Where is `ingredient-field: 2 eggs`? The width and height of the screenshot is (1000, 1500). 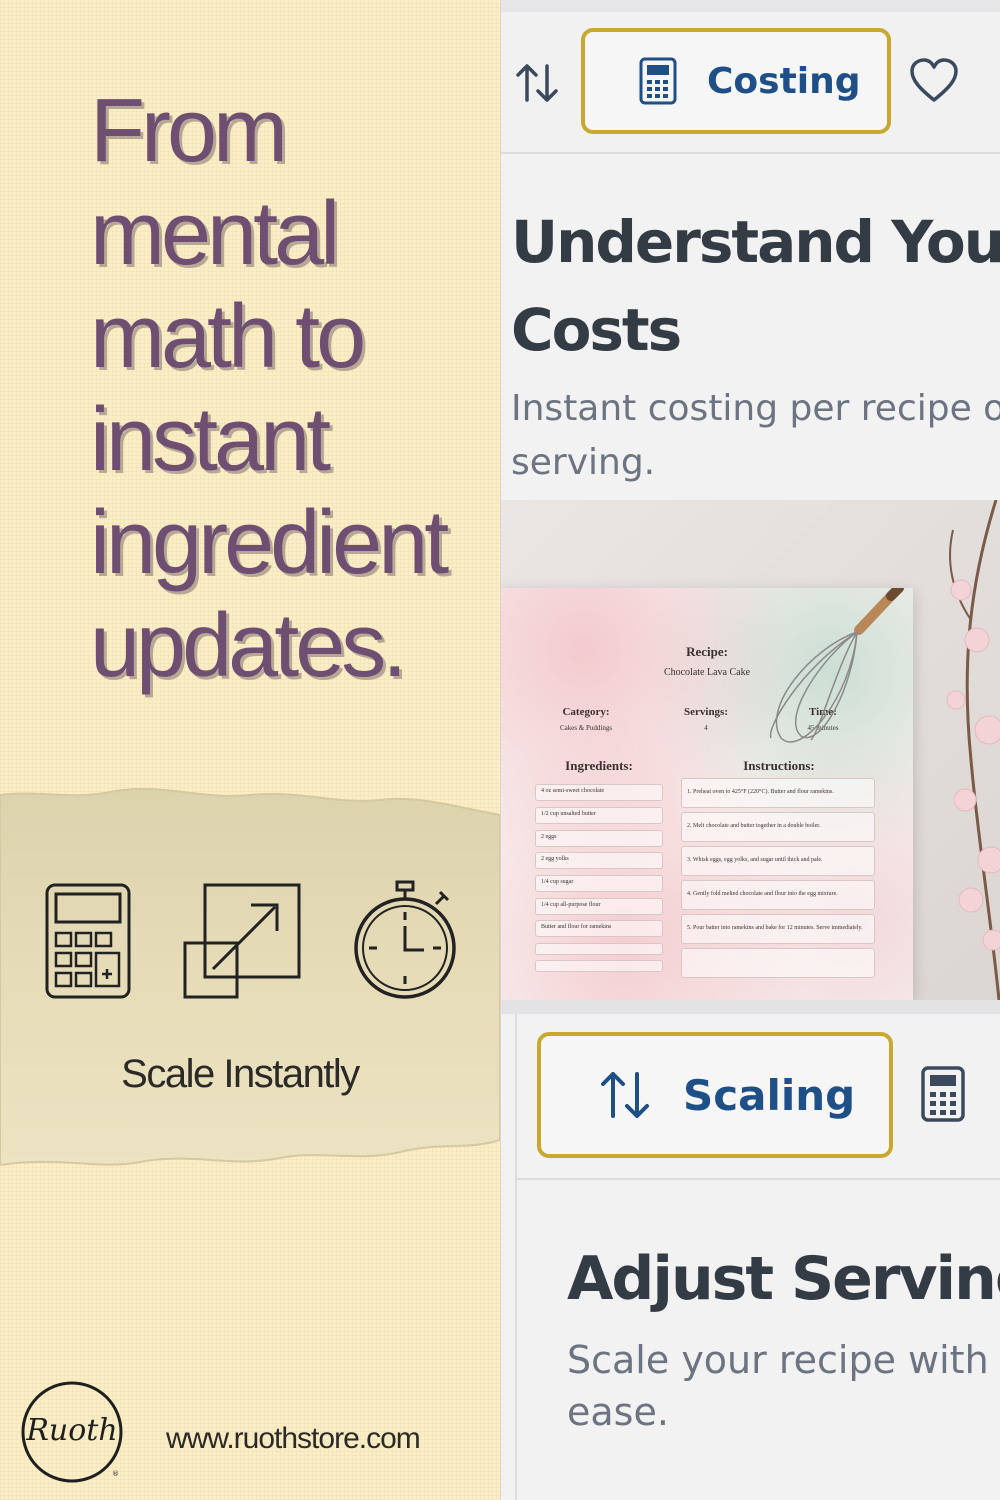
ingredient-field: 2 eggs is located at coordinates (599, 838).